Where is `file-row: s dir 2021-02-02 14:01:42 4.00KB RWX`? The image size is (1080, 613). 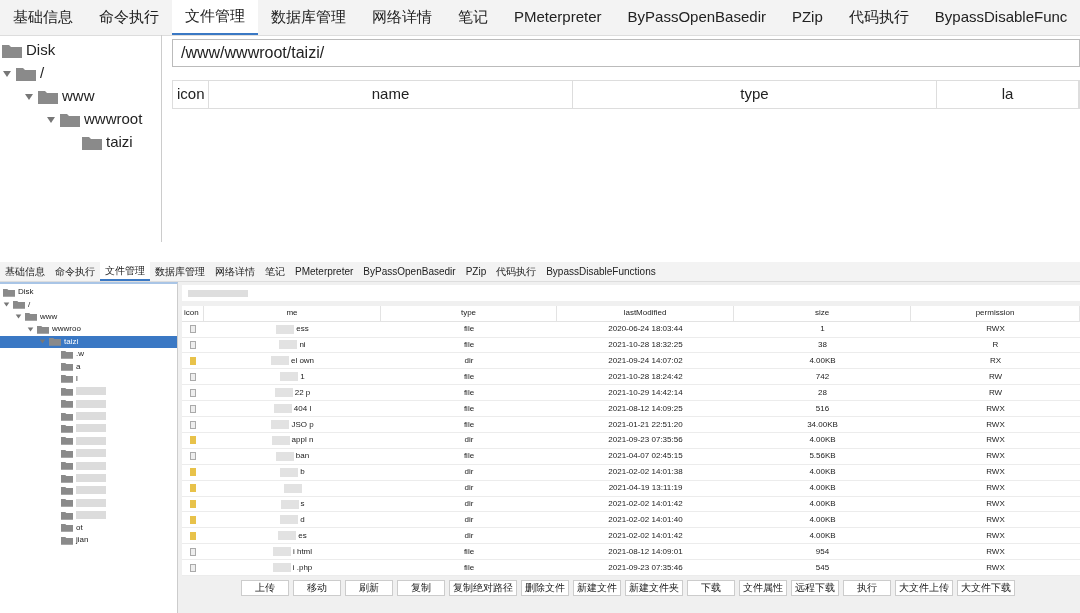 file-row: s dir 2021-02-02 14:01:42 4.00KB RWX is located at coordinates (631, 504).